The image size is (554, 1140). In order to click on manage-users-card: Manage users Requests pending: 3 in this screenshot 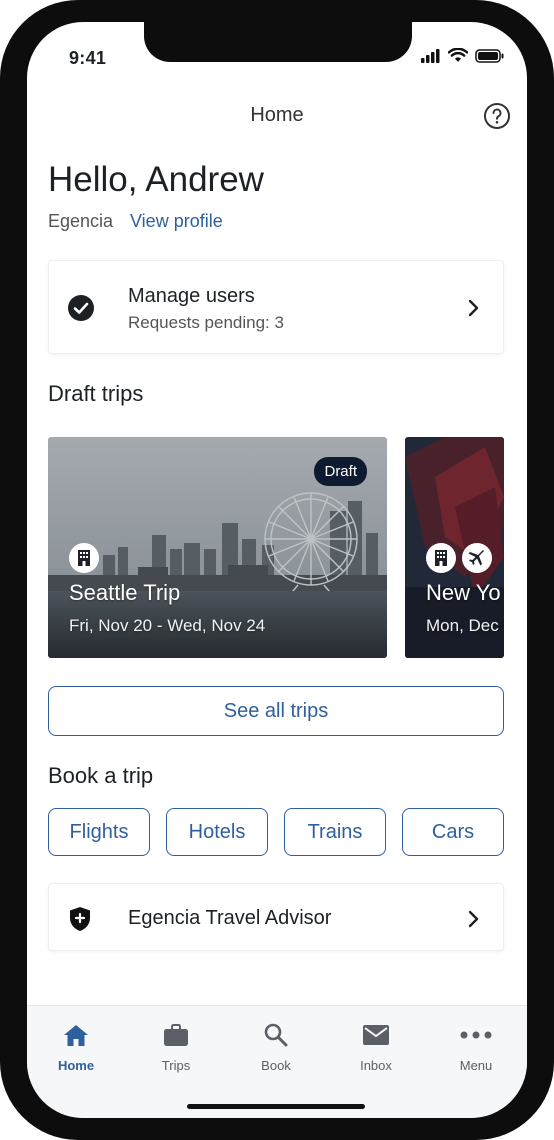, I will do `click(276, 307)`.